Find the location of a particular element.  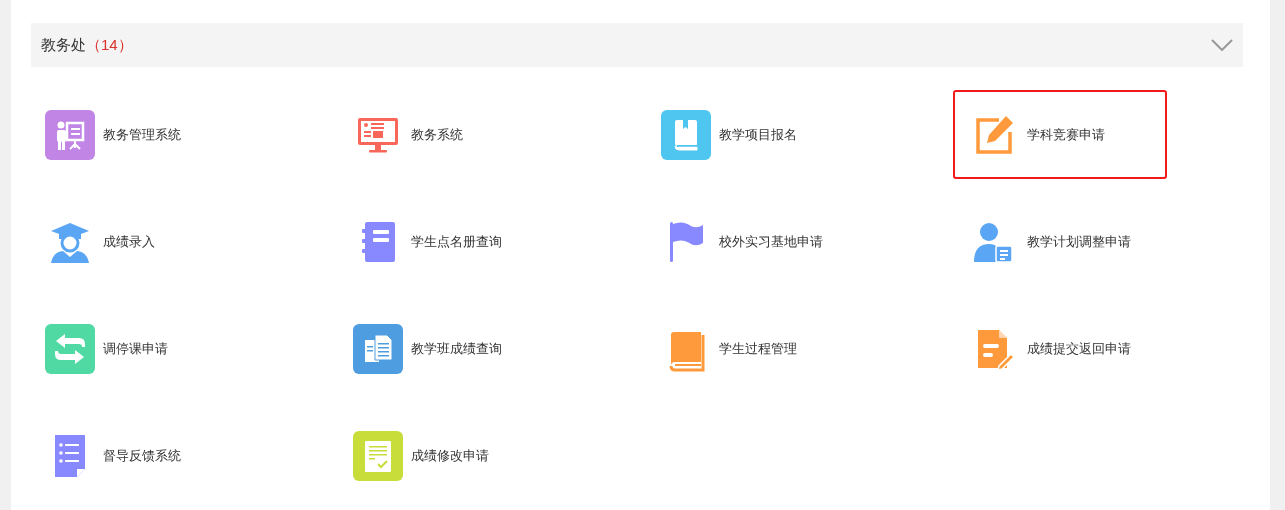

app-tile: 校外实习基地申请 is located at coordinates (752, 241).